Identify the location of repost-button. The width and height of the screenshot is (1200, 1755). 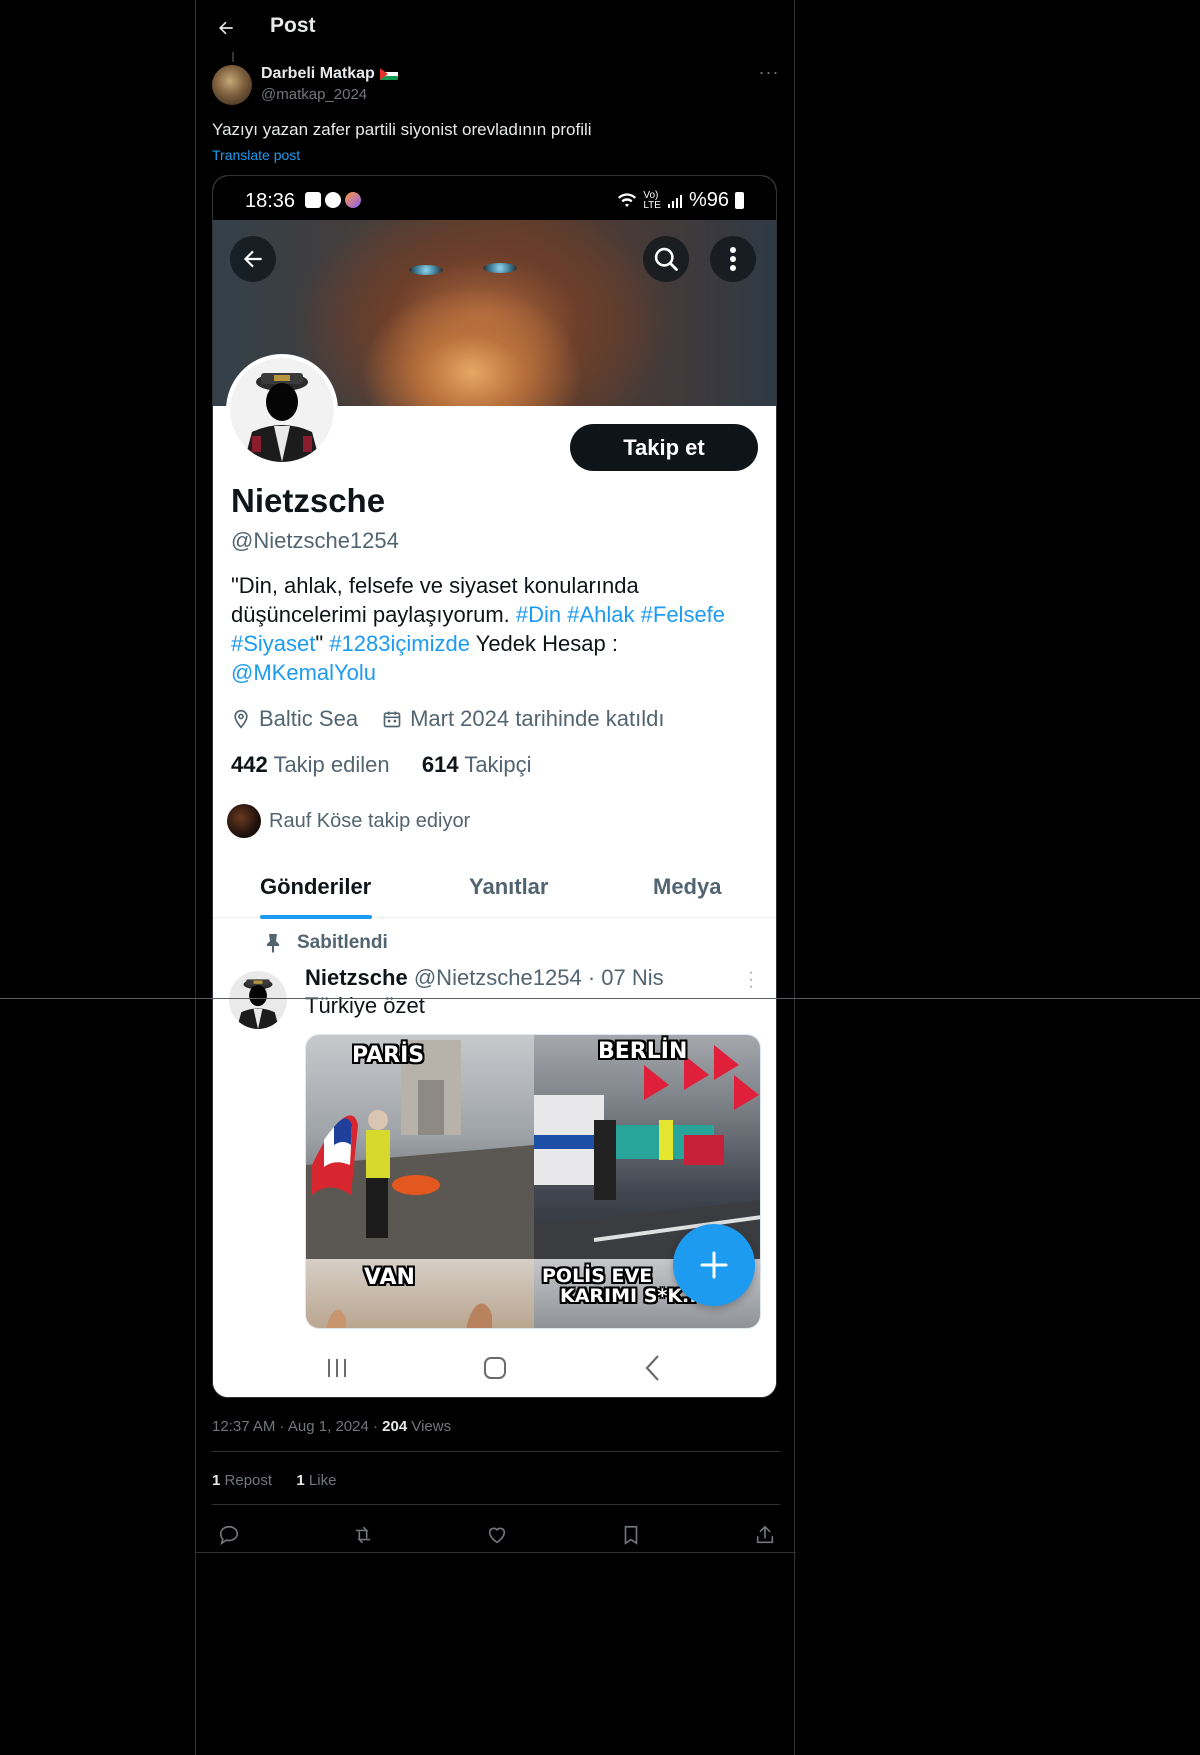
(363, 1535).